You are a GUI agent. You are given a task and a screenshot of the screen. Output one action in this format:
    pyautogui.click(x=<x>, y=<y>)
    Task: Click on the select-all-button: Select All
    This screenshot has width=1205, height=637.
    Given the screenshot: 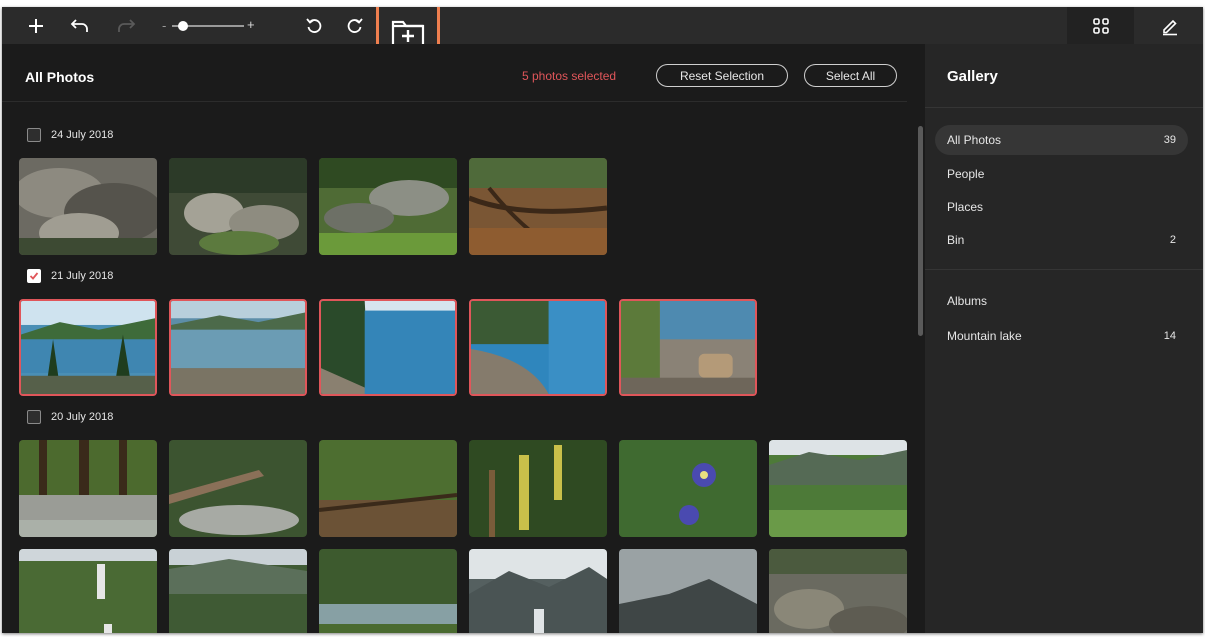 What is the action you would take?
    pyautogui.click(x=850, y=75)
    